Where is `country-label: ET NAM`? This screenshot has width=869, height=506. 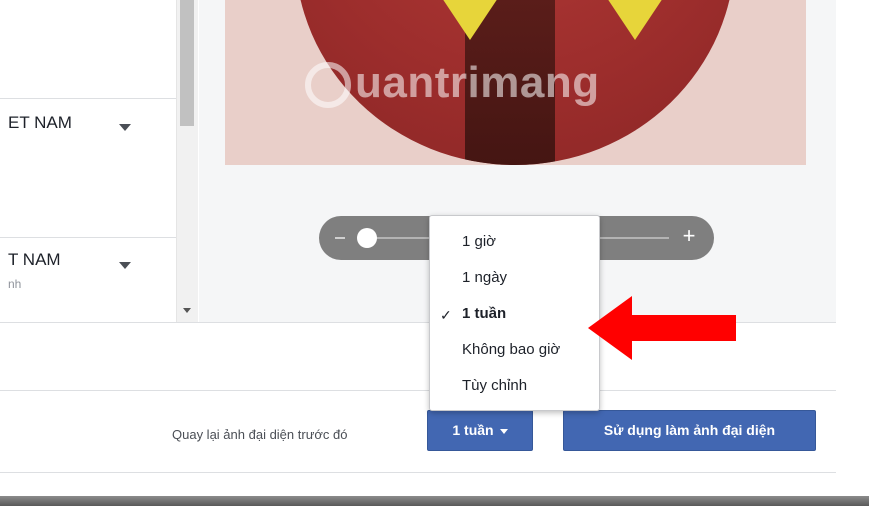 country-label: ET NAM is located at coordinates (40, 122).